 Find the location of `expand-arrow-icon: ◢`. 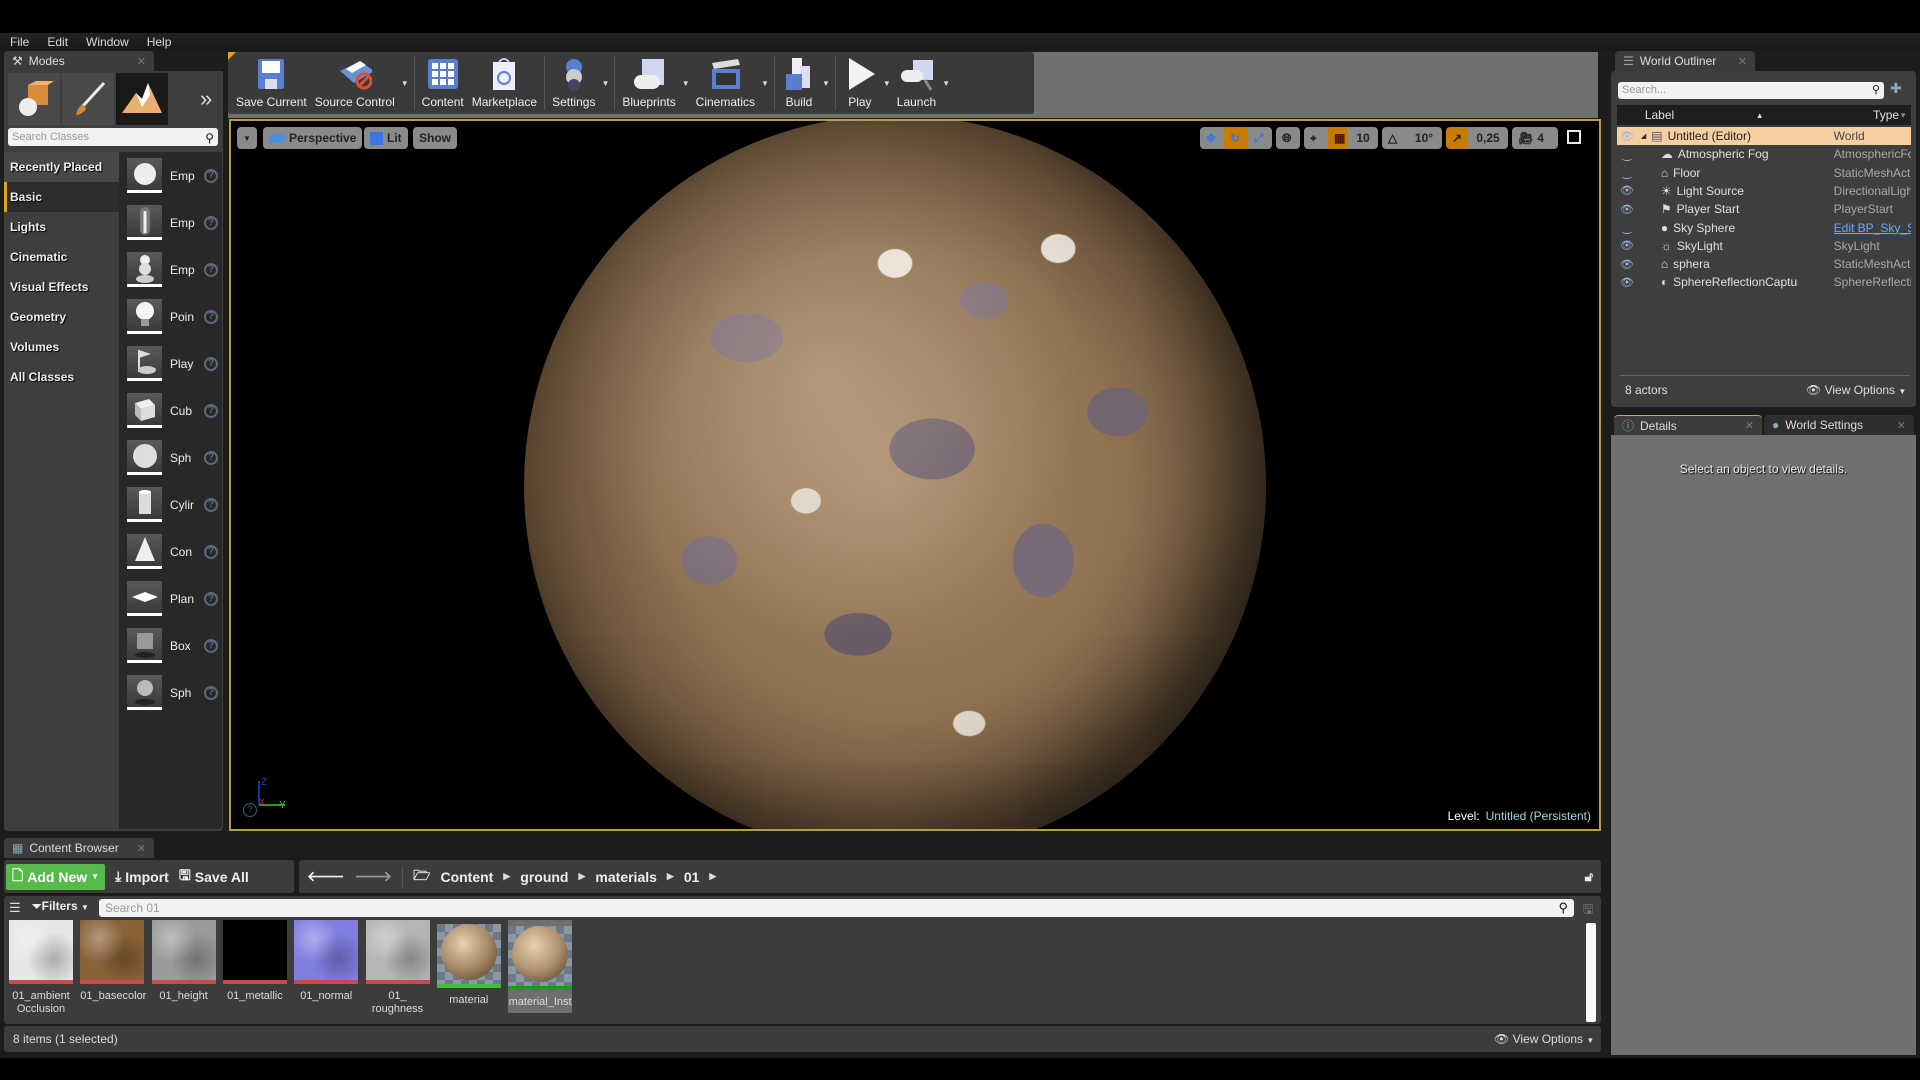

expand-arrow-icon: ◢ is located at coordinates (1643, 136).